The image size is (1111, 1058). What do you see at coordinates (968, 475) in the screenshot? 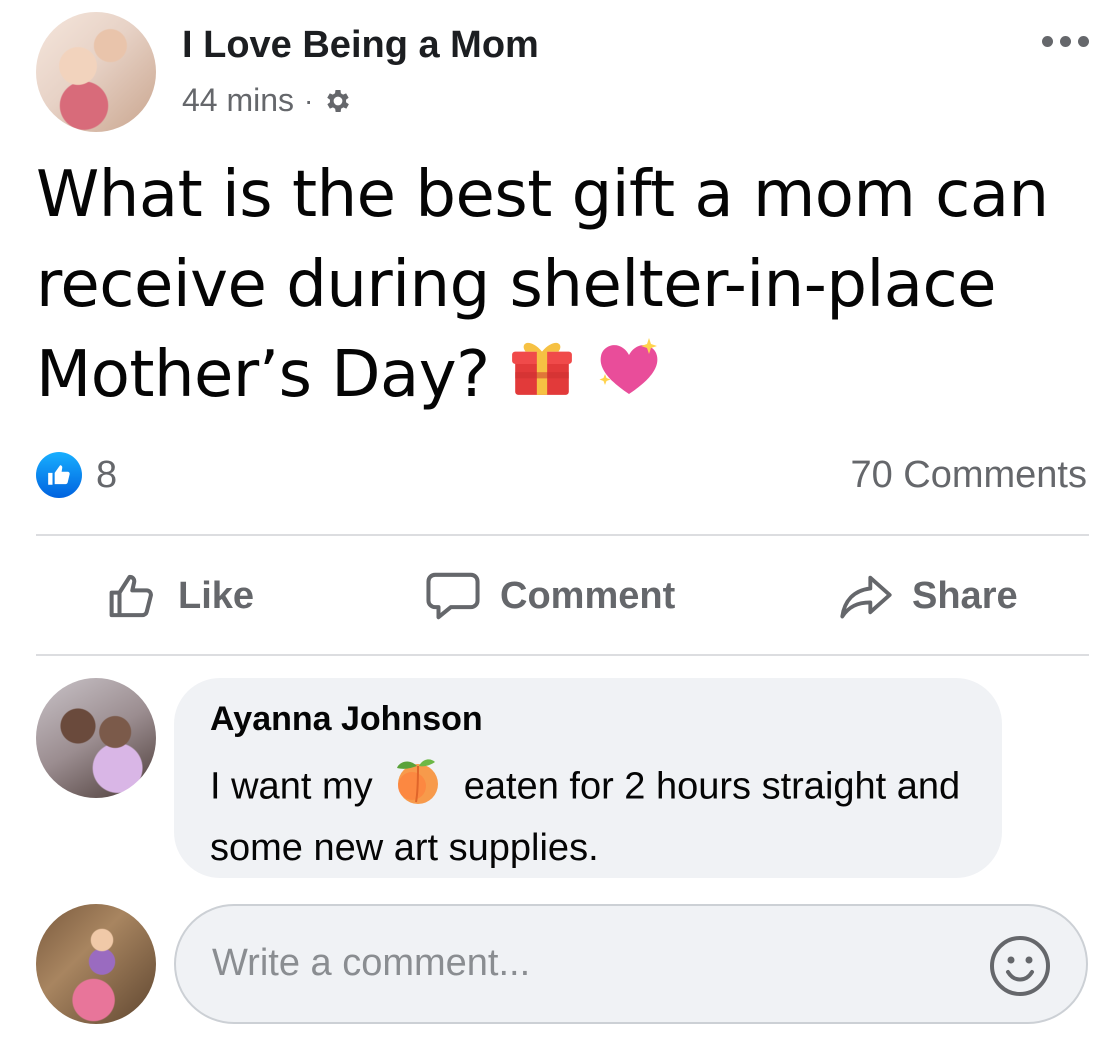
I see `comments-count: 70 Comments` at bounding box center [968, 475].